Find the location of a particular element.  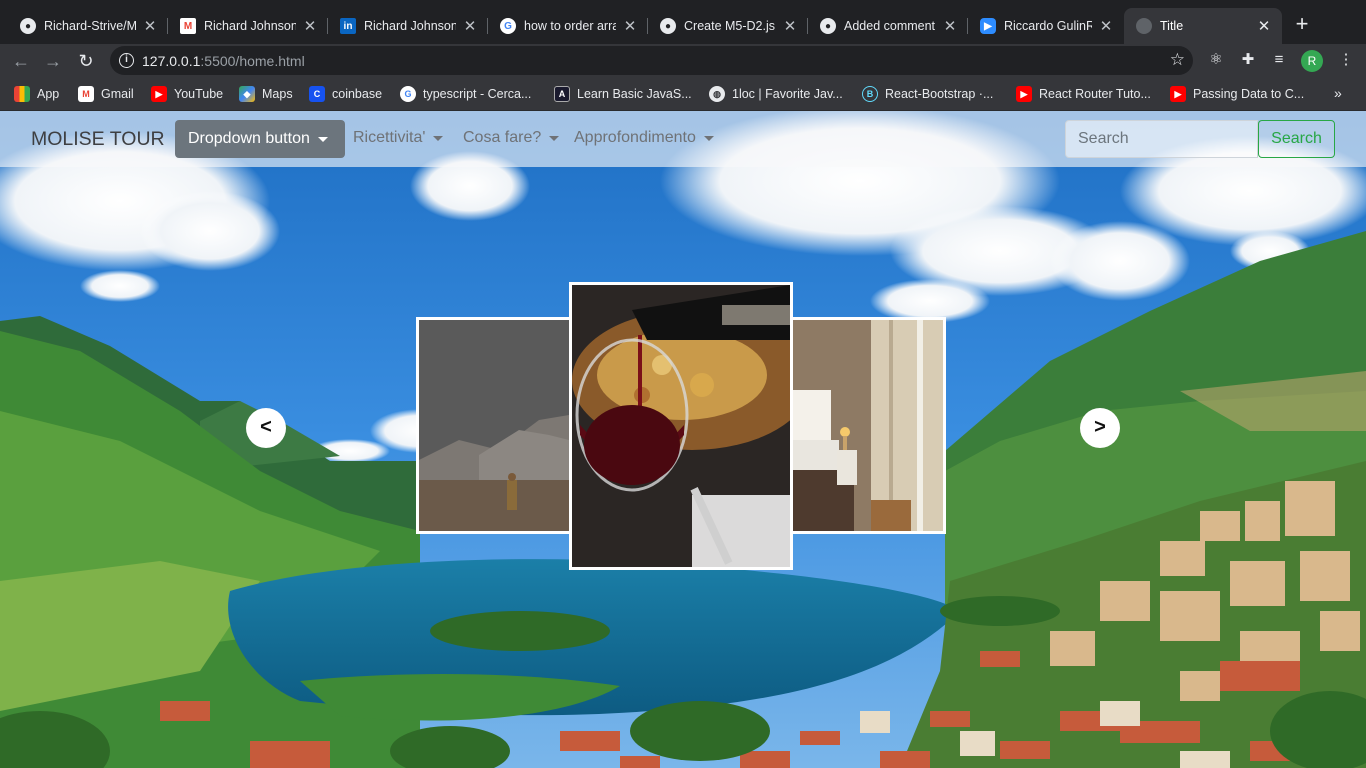

bookmark-maps: ◆ Maps is located at coordinates (266, 94).